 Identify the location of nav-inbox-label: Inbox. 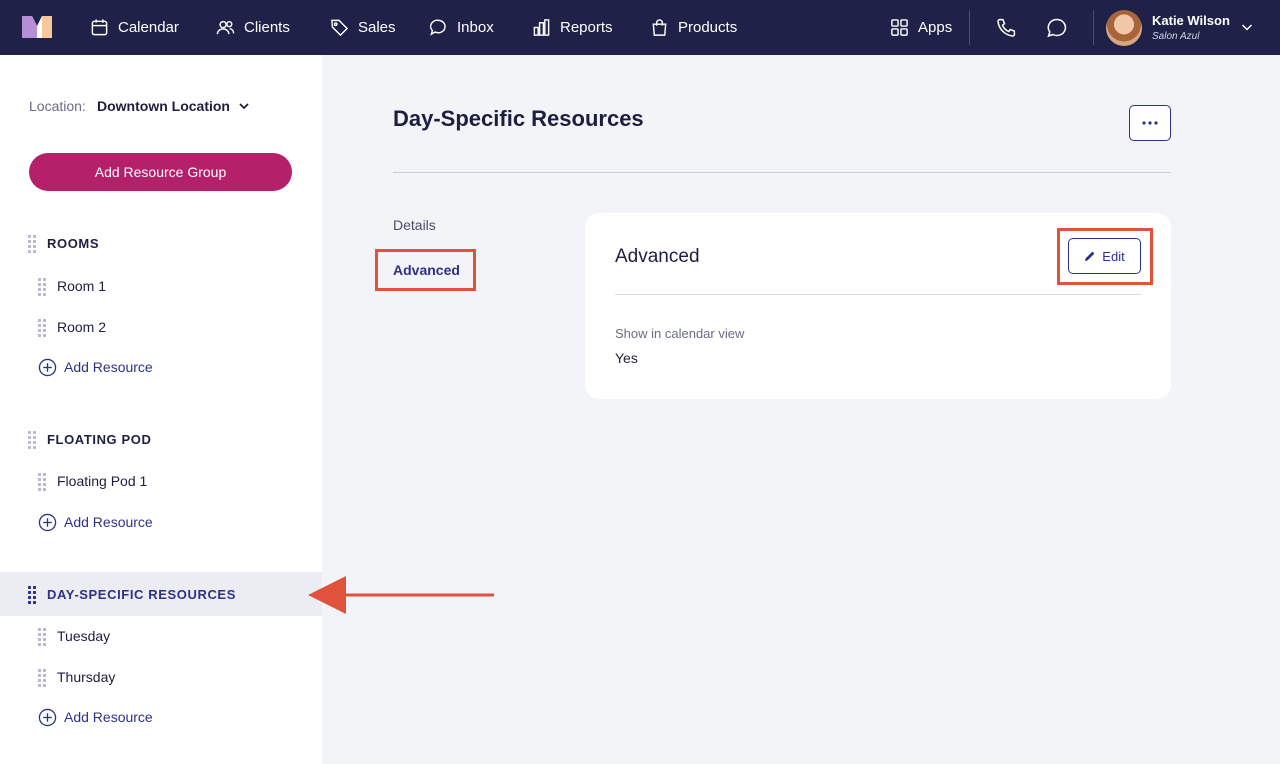
(475, 27).